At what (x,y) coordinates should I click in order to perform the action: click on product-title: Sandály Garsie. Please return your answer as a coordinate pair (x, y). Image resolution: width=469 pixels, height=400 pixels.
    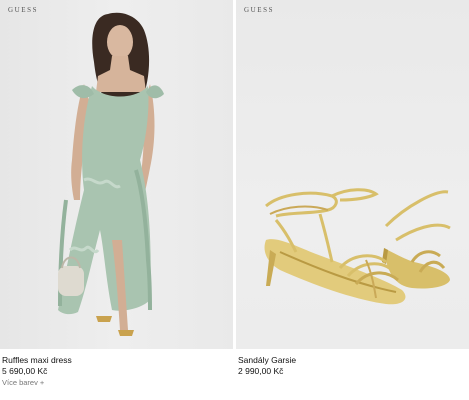
    Looking at the image, I should click on (267, 360).